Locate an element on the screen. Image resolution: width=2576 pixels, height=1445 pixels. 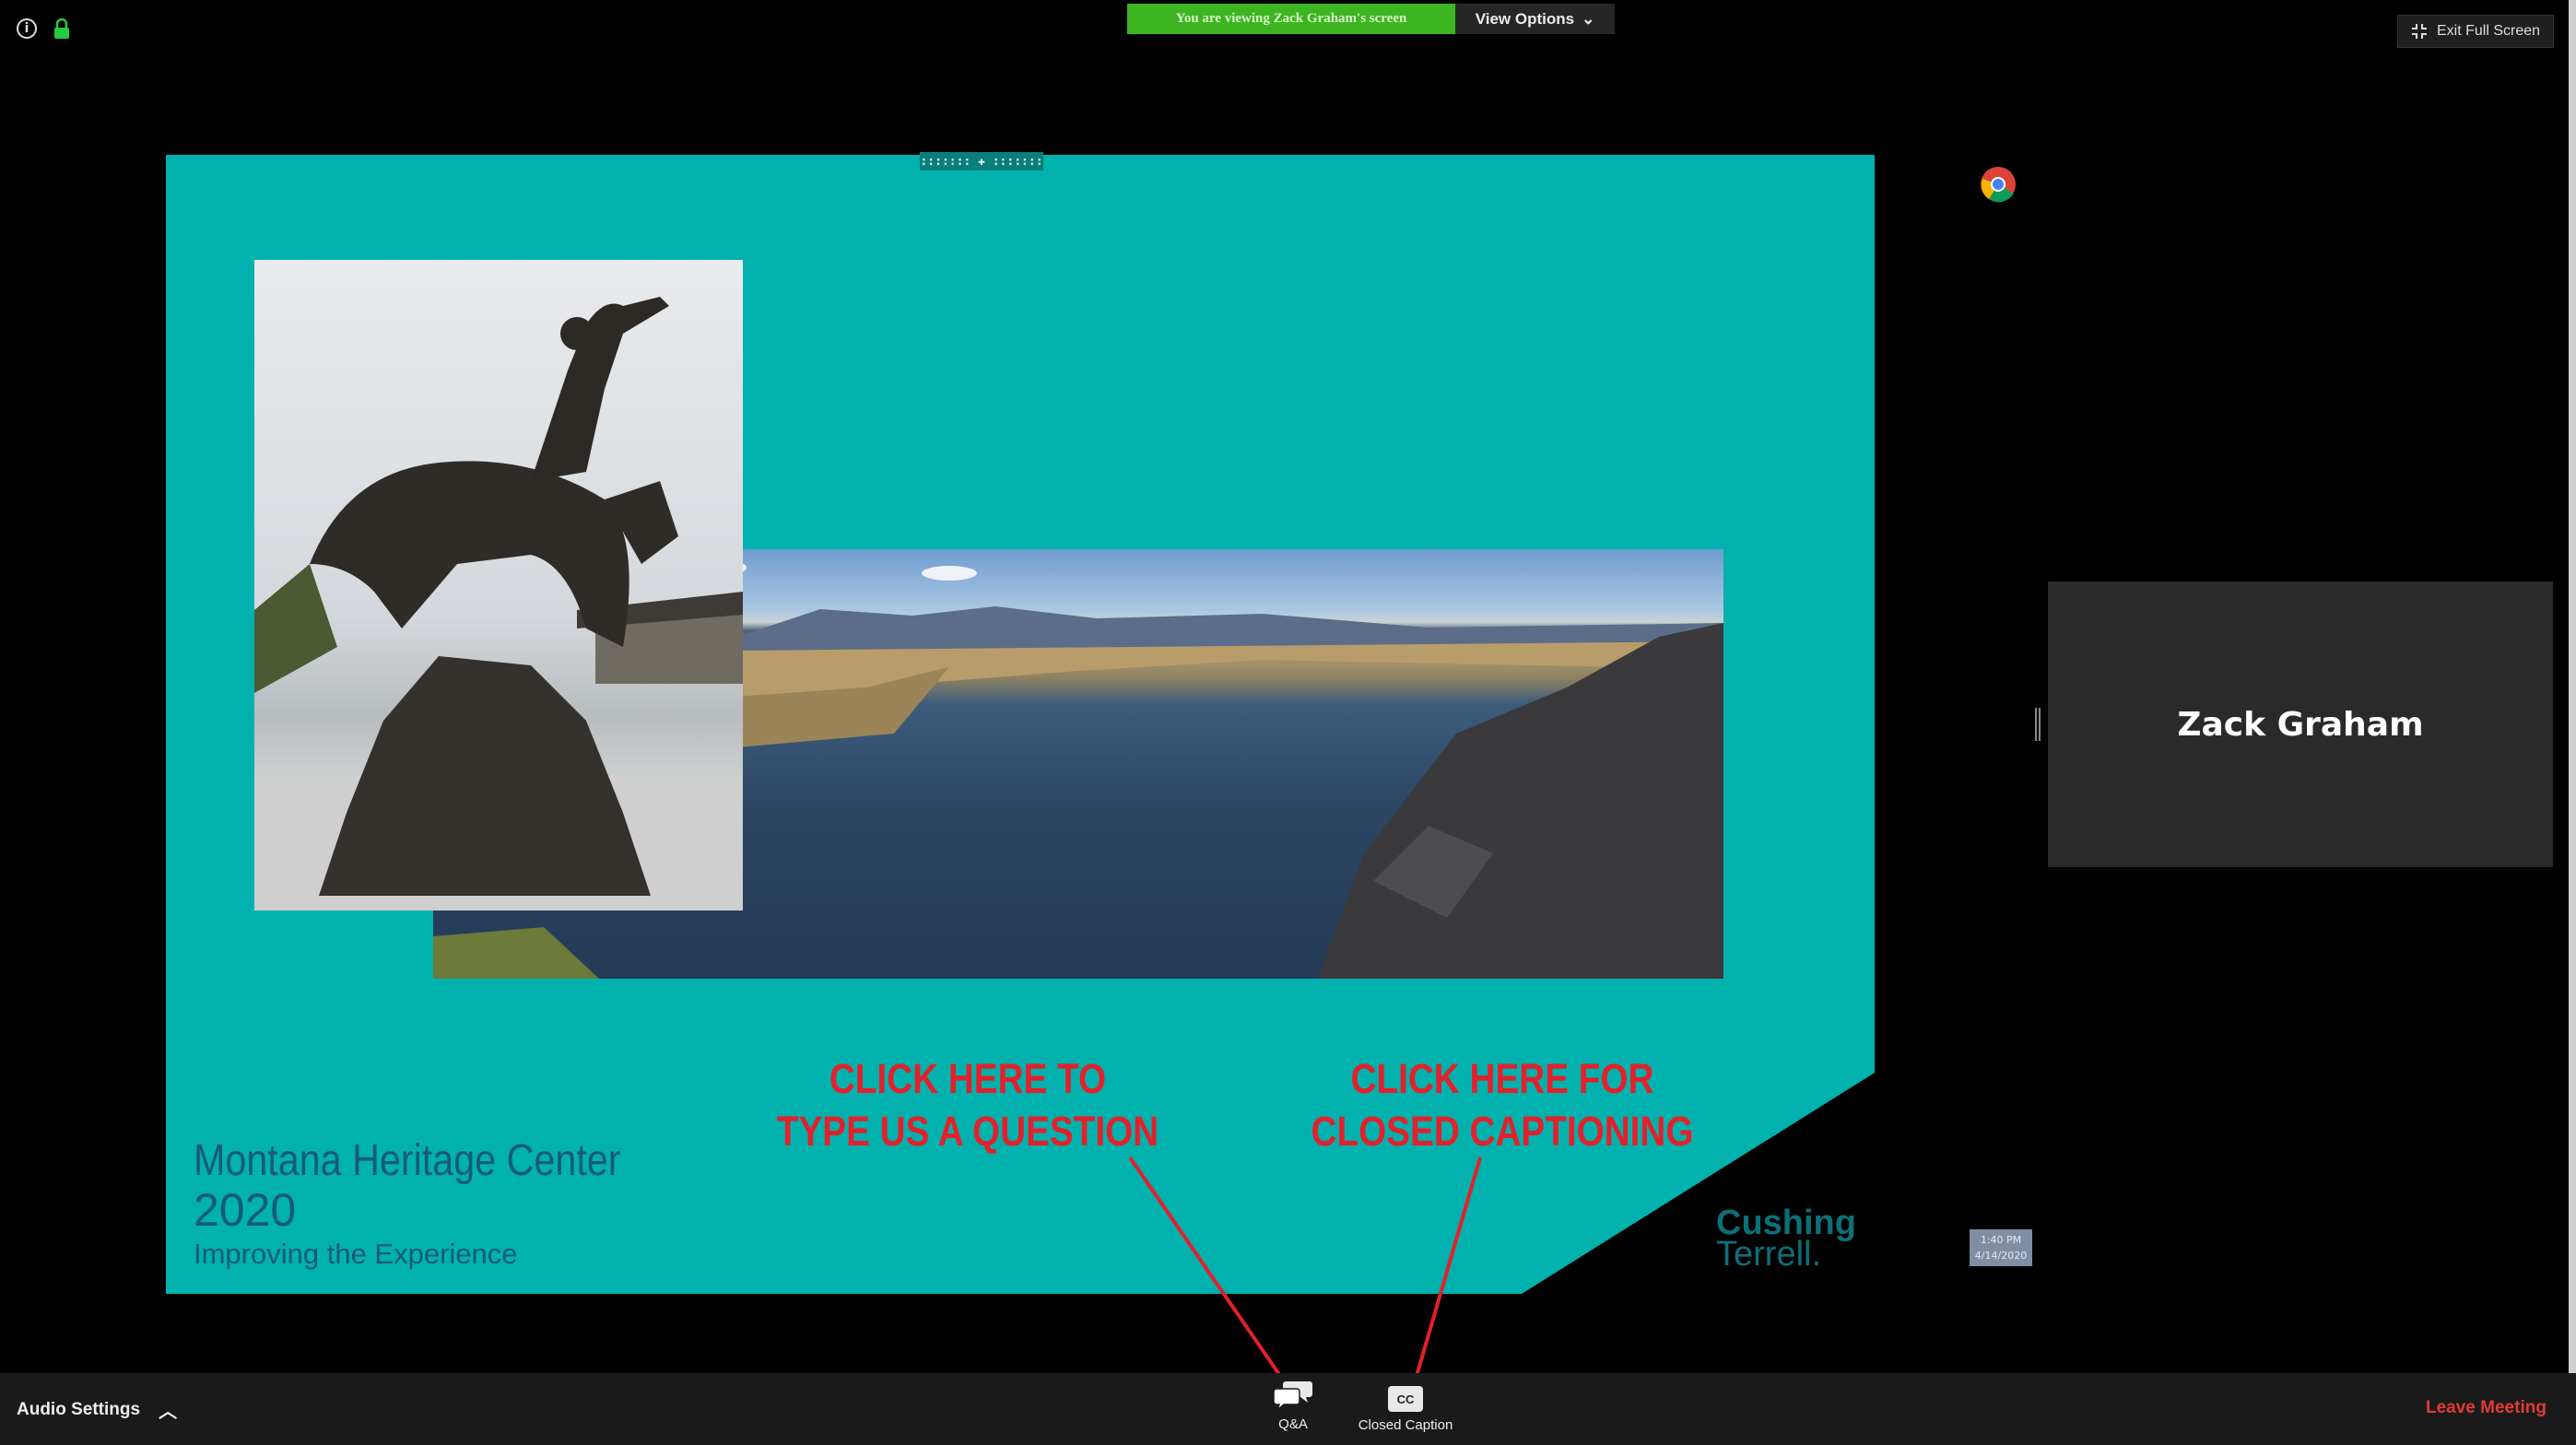
audio-settings-button: Audio Settings ︿ is located at coordinates (97, 1409).